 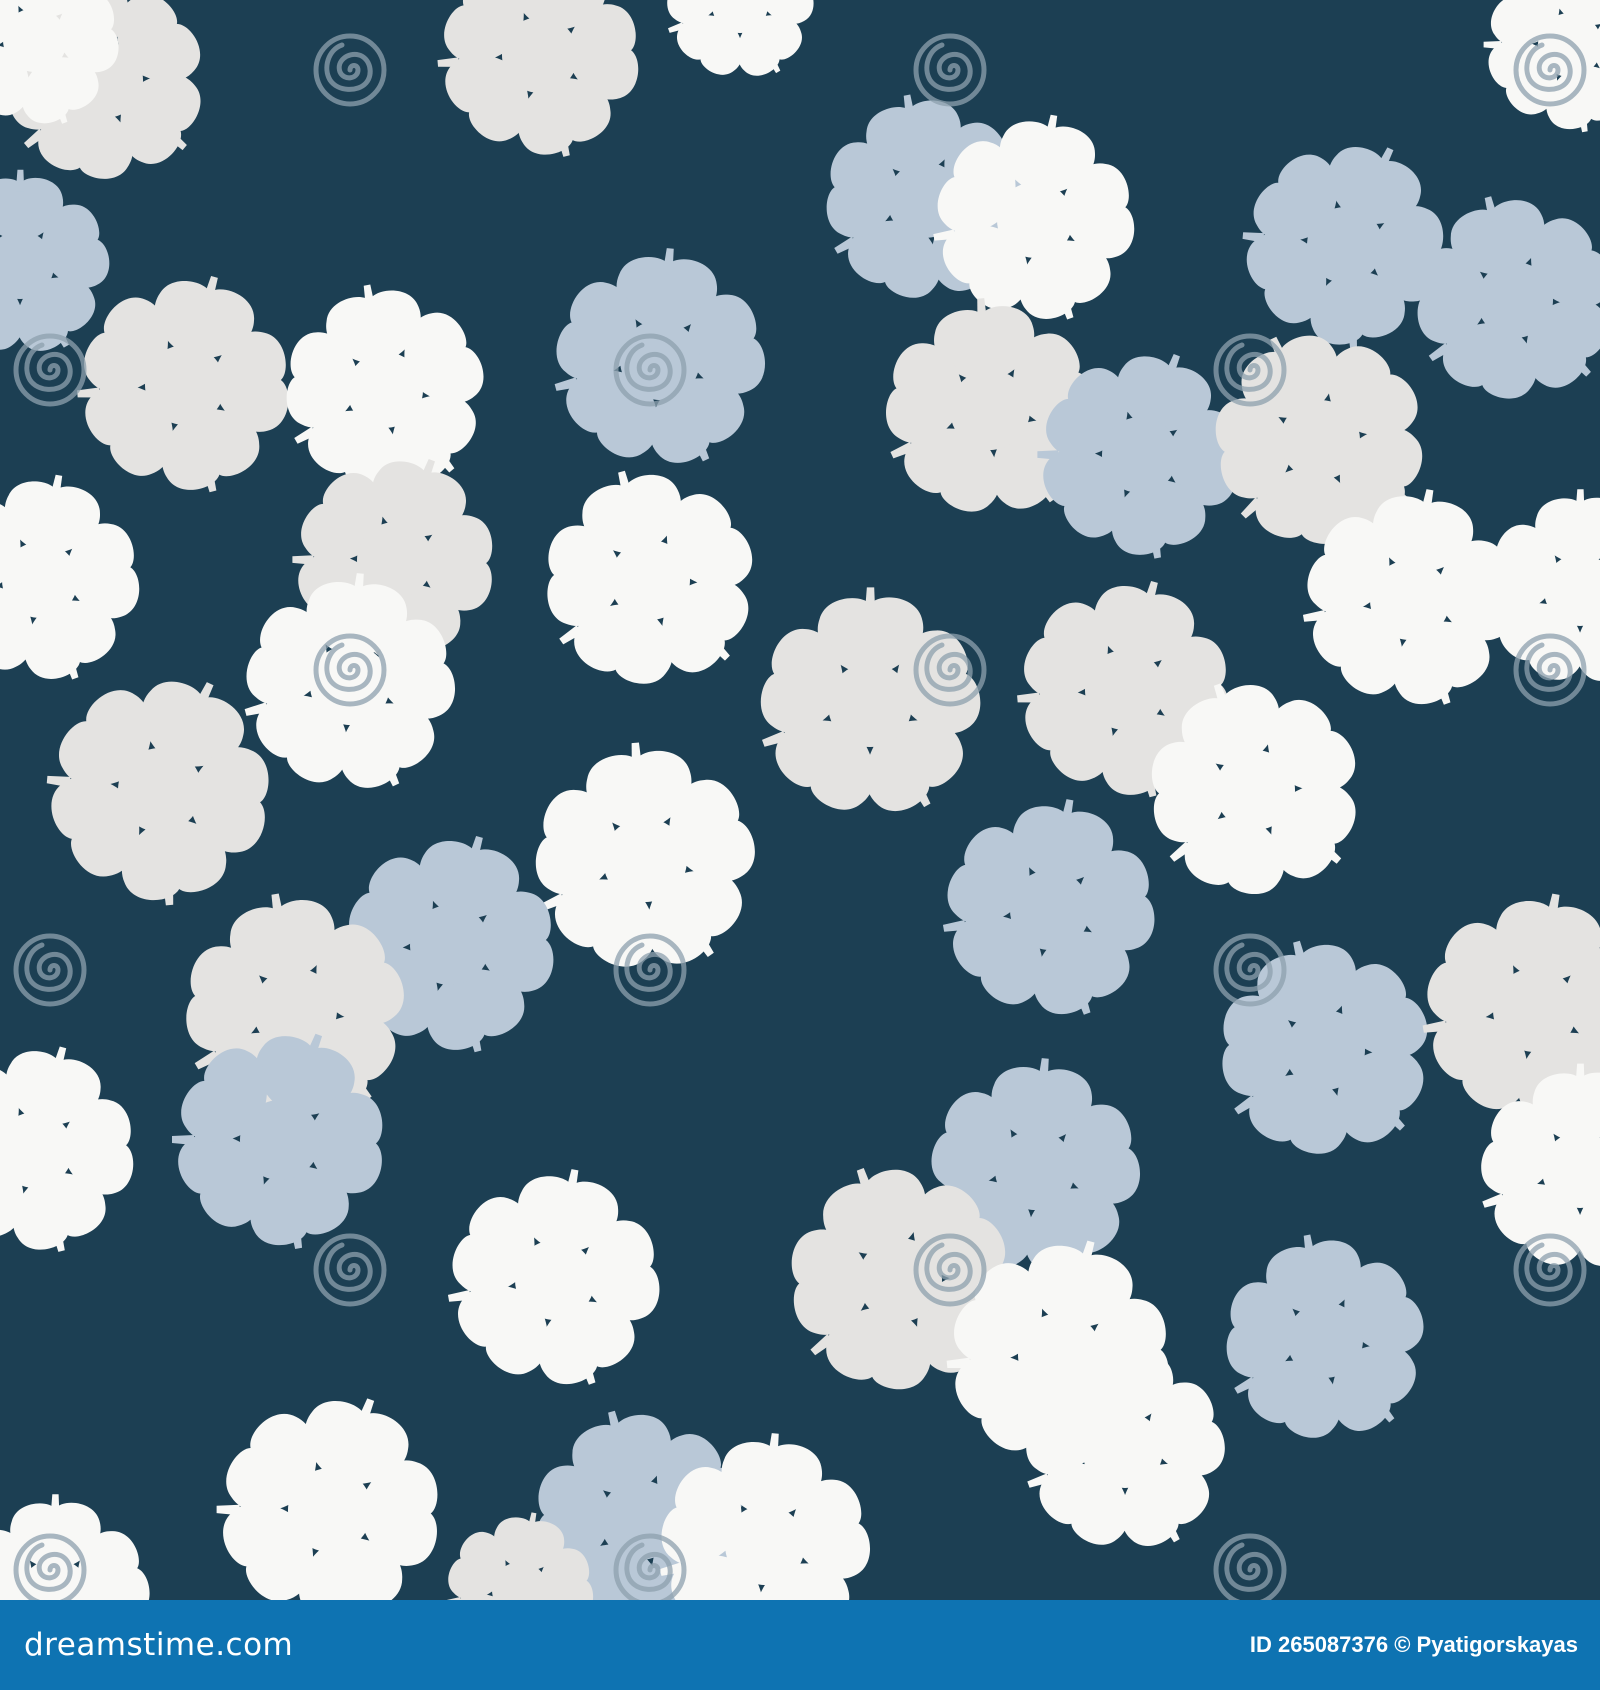 I want to click on footer-logo: dreamstime.com, so click(x=158, y=1645).